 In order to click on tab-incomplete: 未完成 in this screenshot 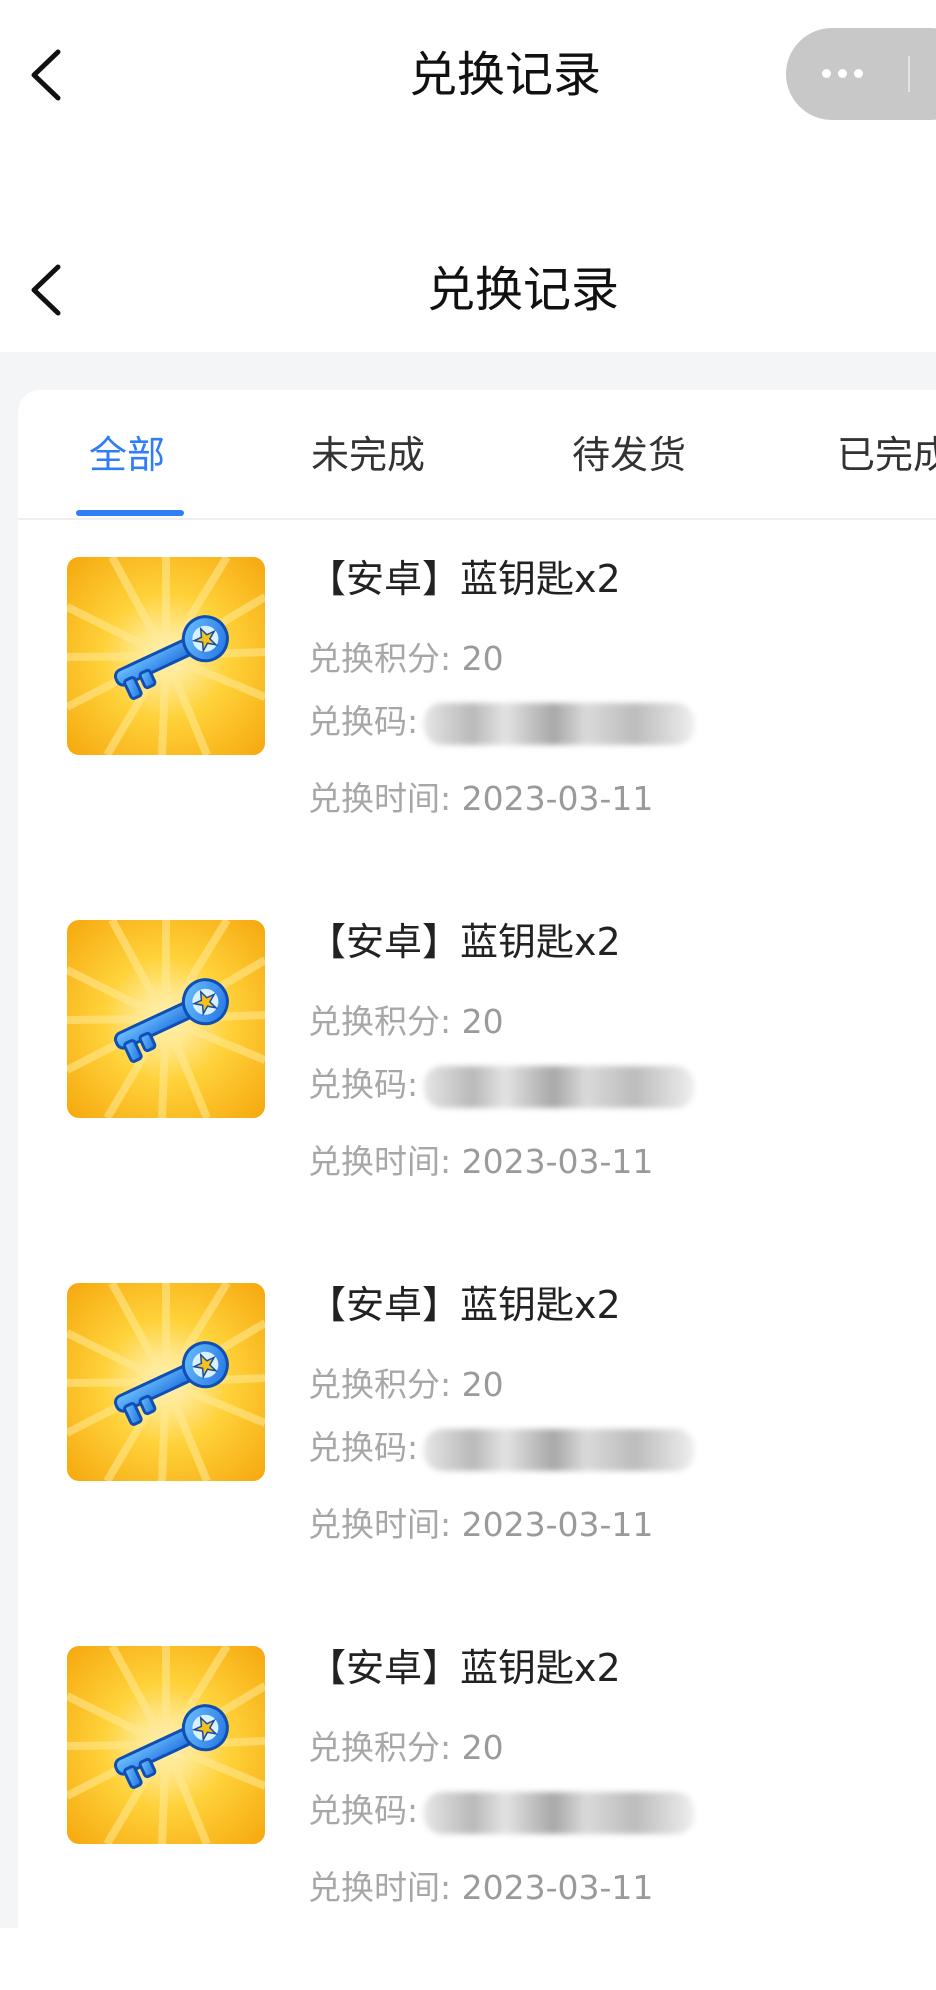, I will do `click(368, 455)`.